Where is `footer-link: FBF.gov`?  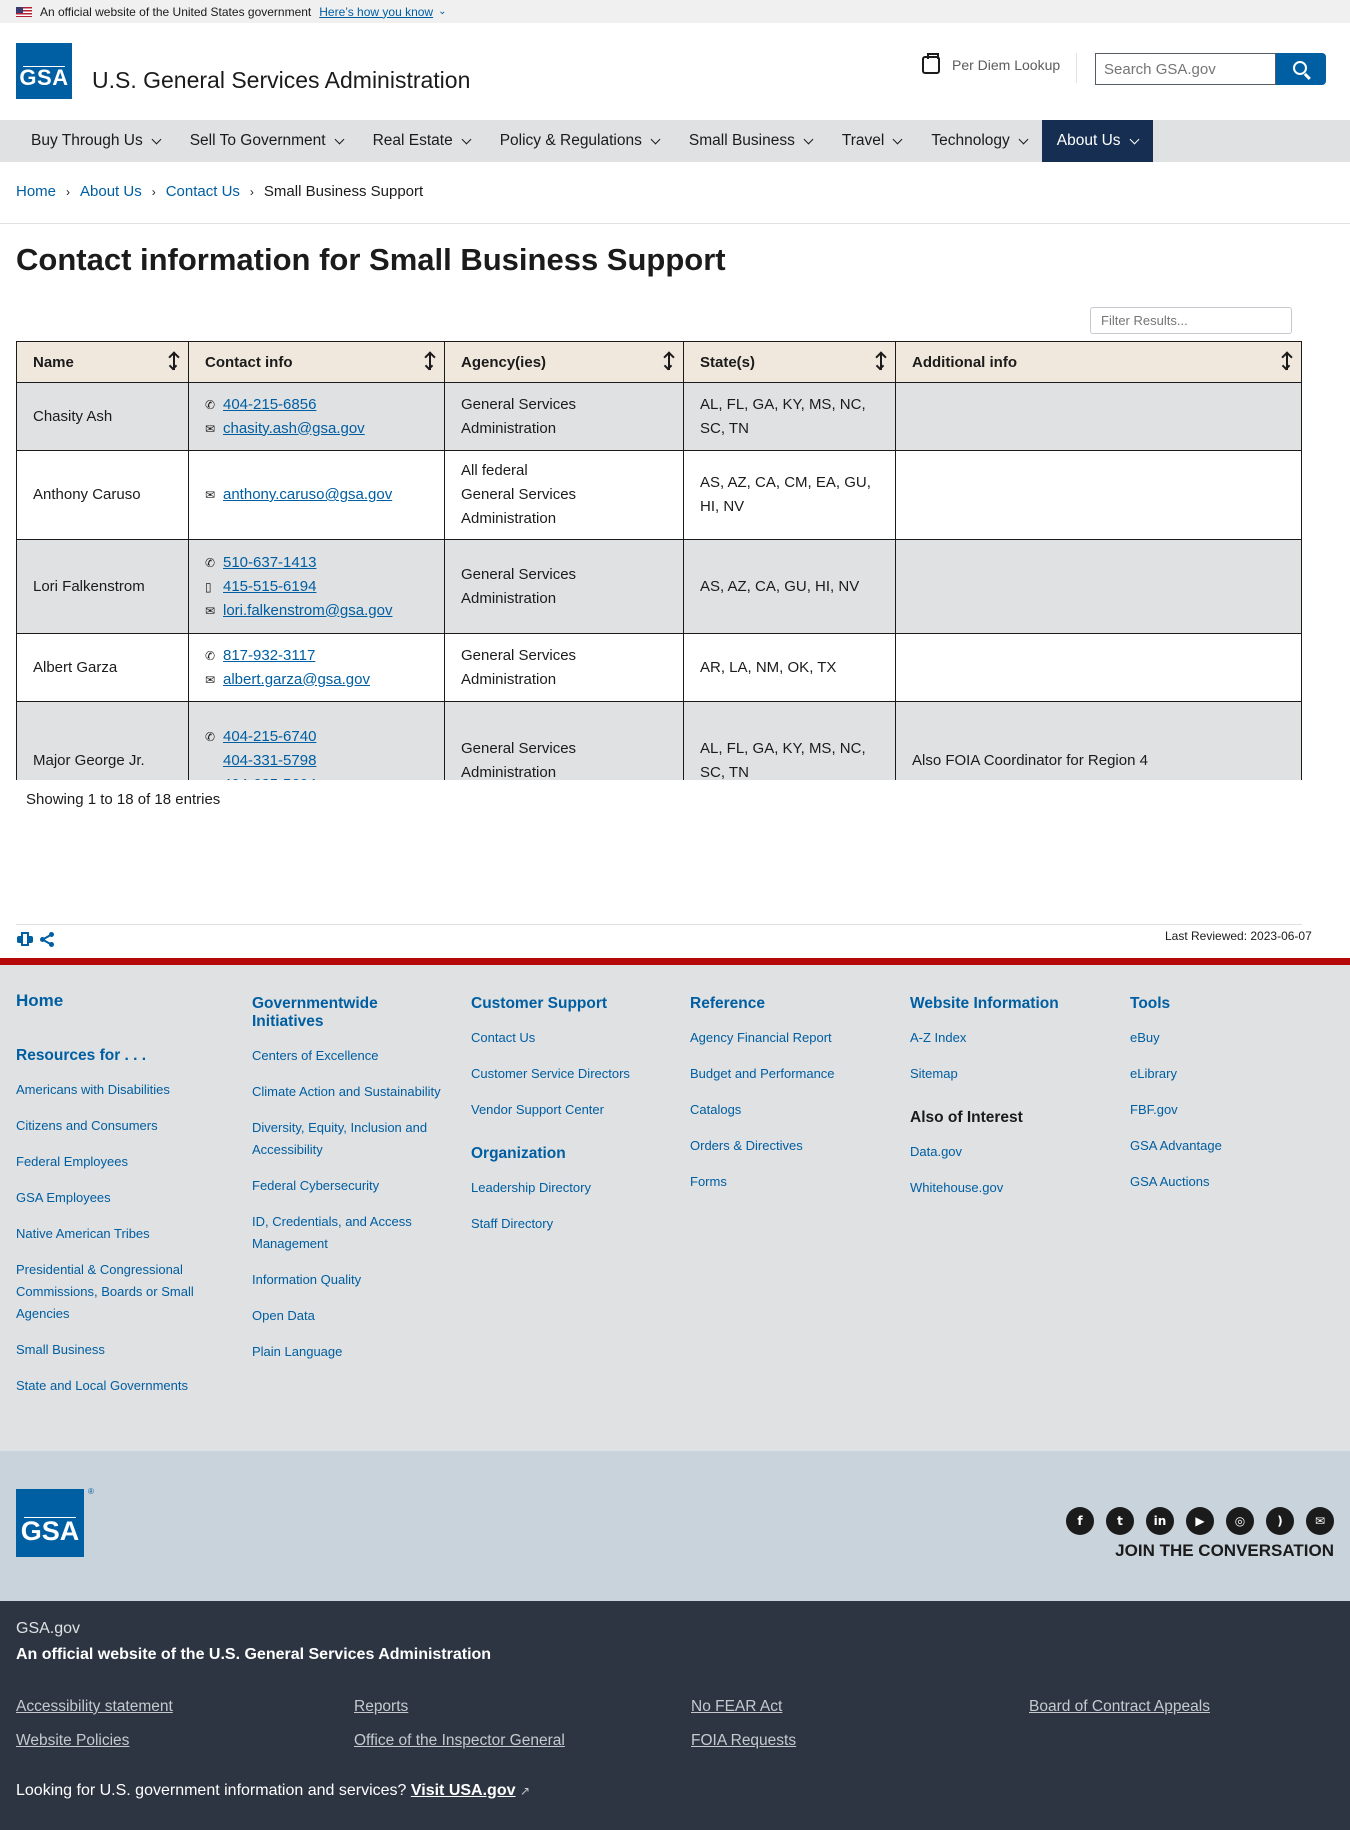 footer-link: FBF.gov is located at coordinates (1230, 1110).